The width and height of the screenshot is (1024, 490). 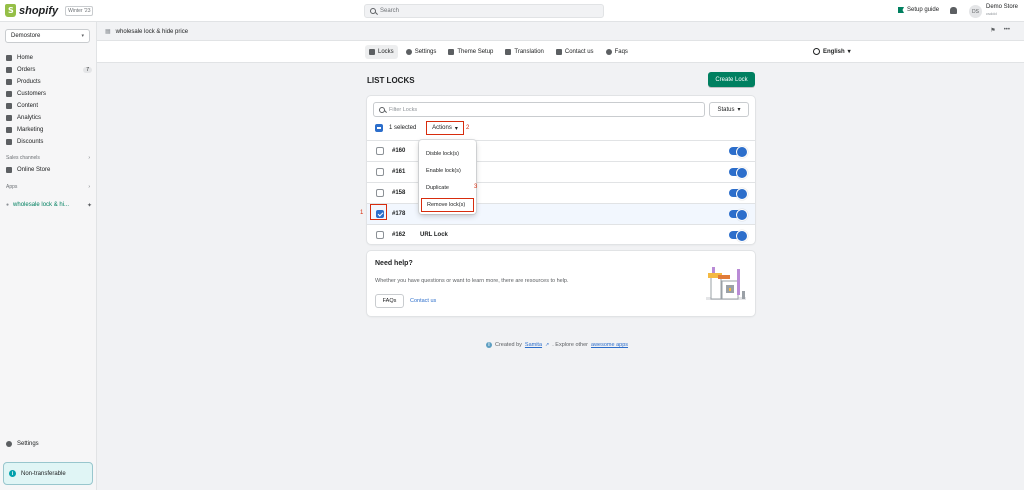 What do you see at coordinates (609, 345) in the screenshot?
I see `awesome-apps-link: awesome apps` at bounding box center [609, 345].